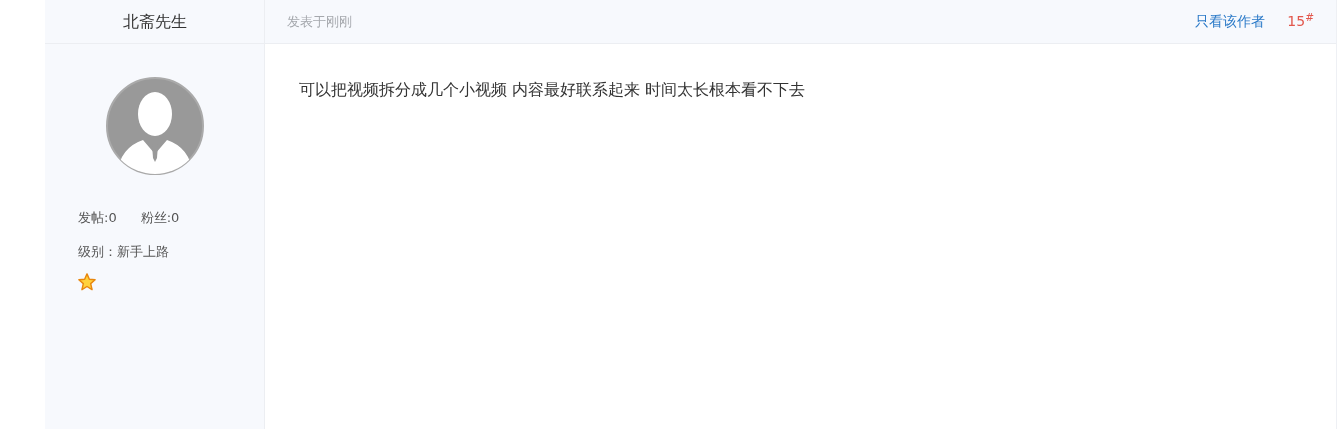 The image size is (1341, 429). Describe the element at coordinates (160, 218) in the screenshot. I see `fan-count: 粉丝:0` at that location.